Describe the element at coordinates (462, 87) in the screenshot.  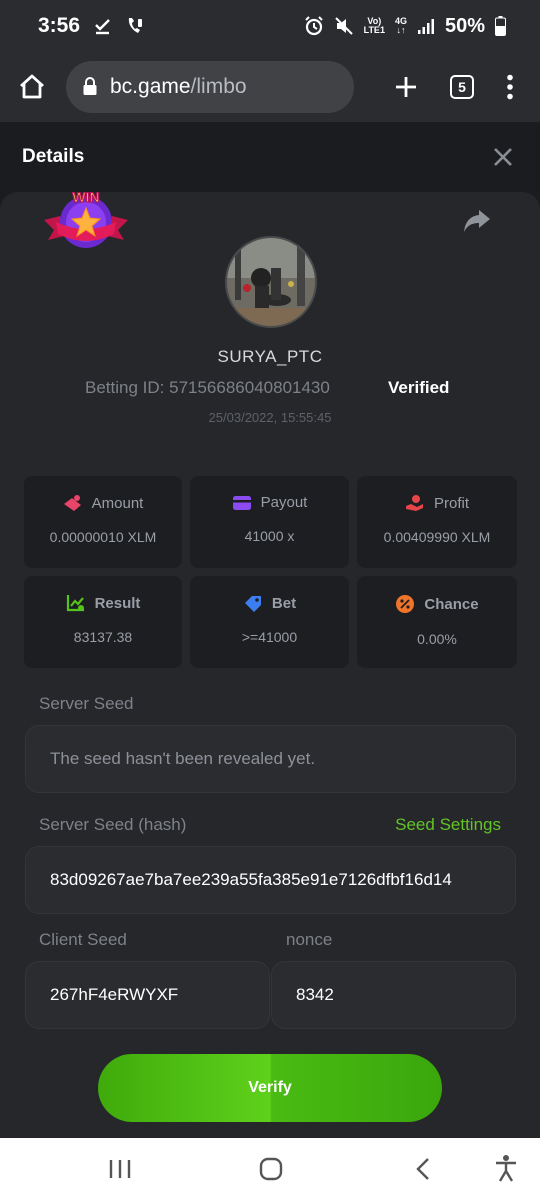
I see `tab-switcher-button: 5` at that location.